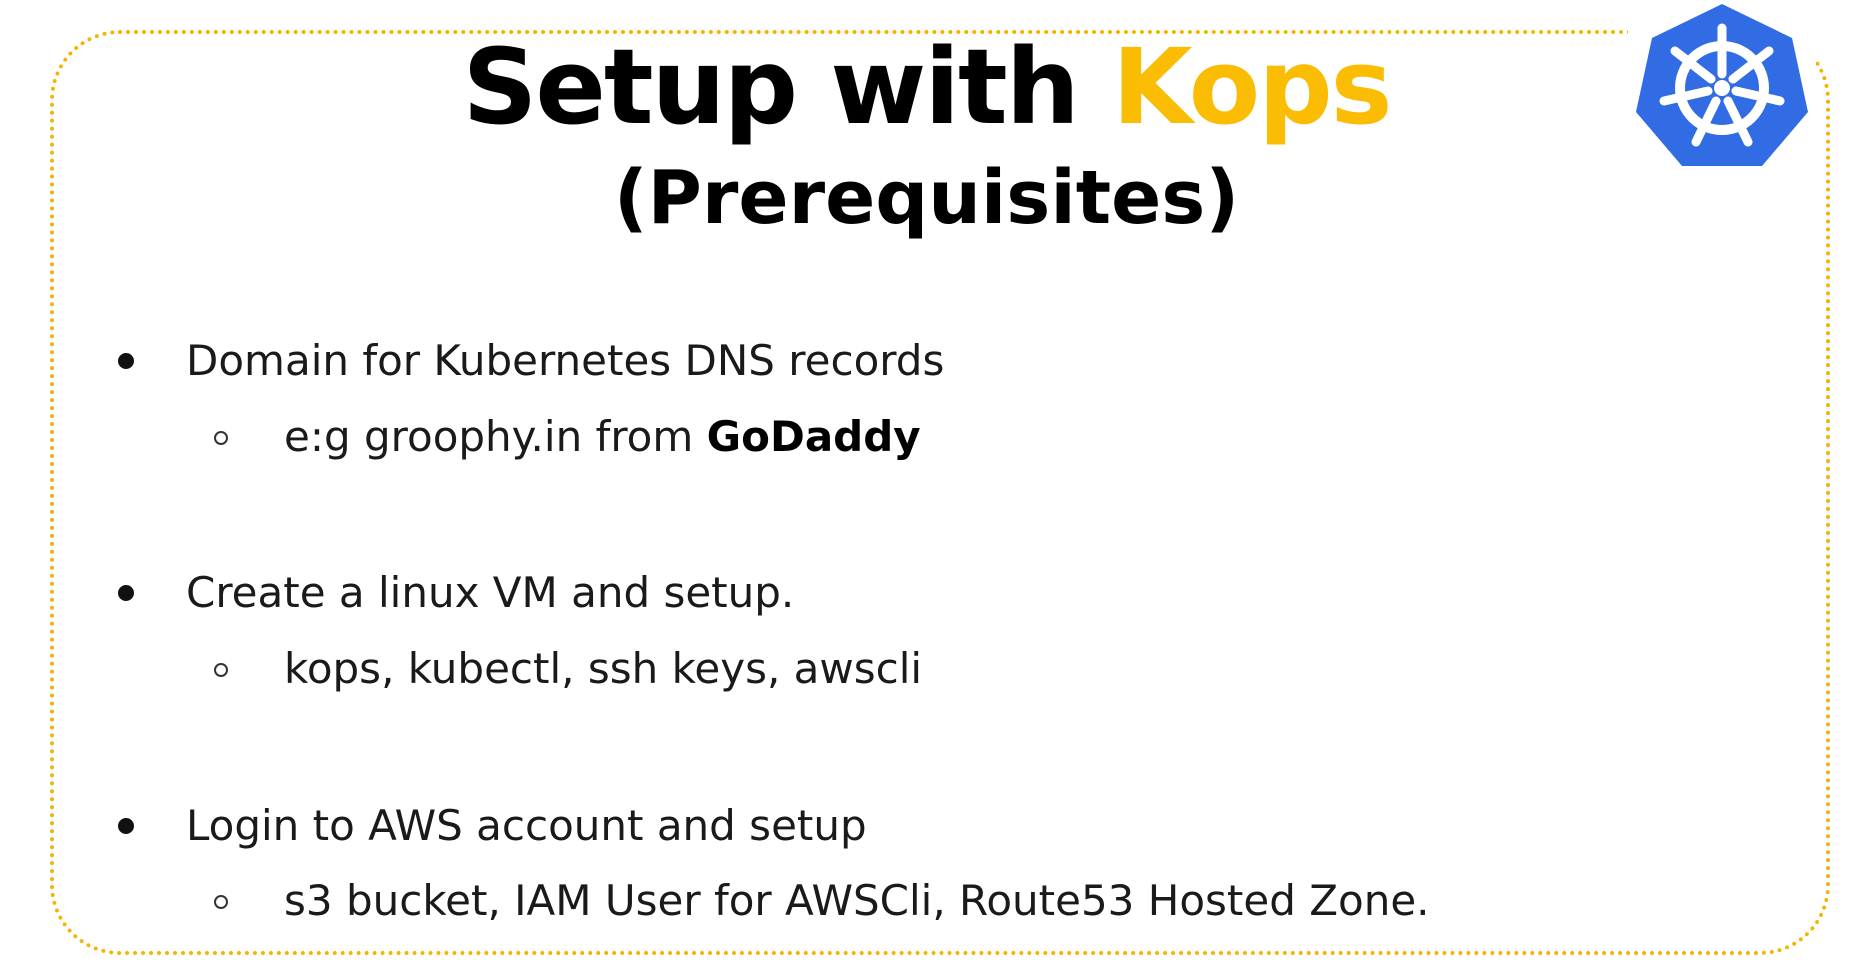  Describe the element at coordinates (787, 87) in the screenshot. I see `title-main: Setup with` at that location.